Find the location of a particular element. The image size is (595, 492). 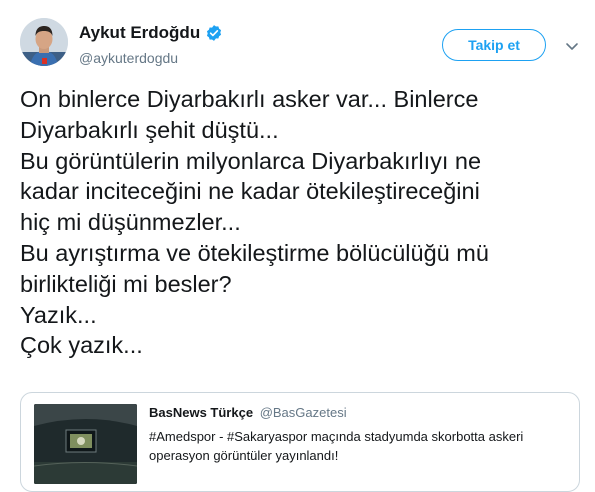

tweet-line: birlikteliği mi besler? is located at coordinates (126, 283).